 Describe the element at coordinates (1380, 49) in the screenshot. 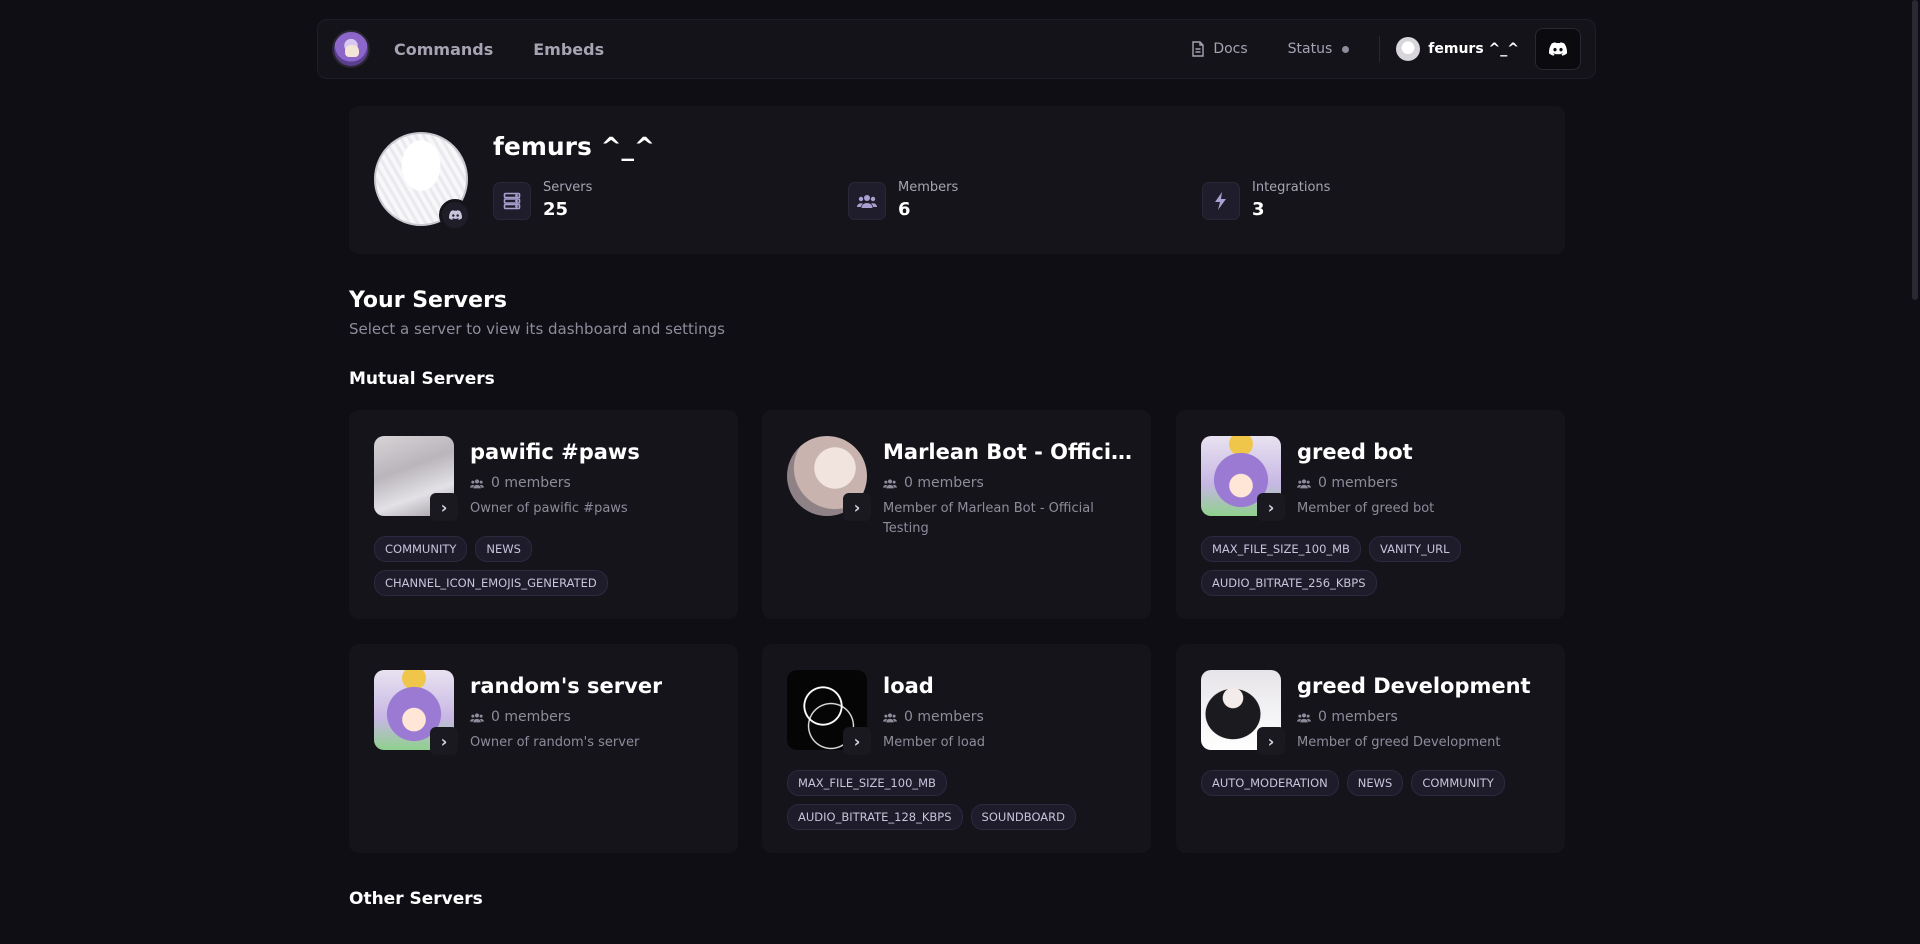

I see `nav-divider` at that location.